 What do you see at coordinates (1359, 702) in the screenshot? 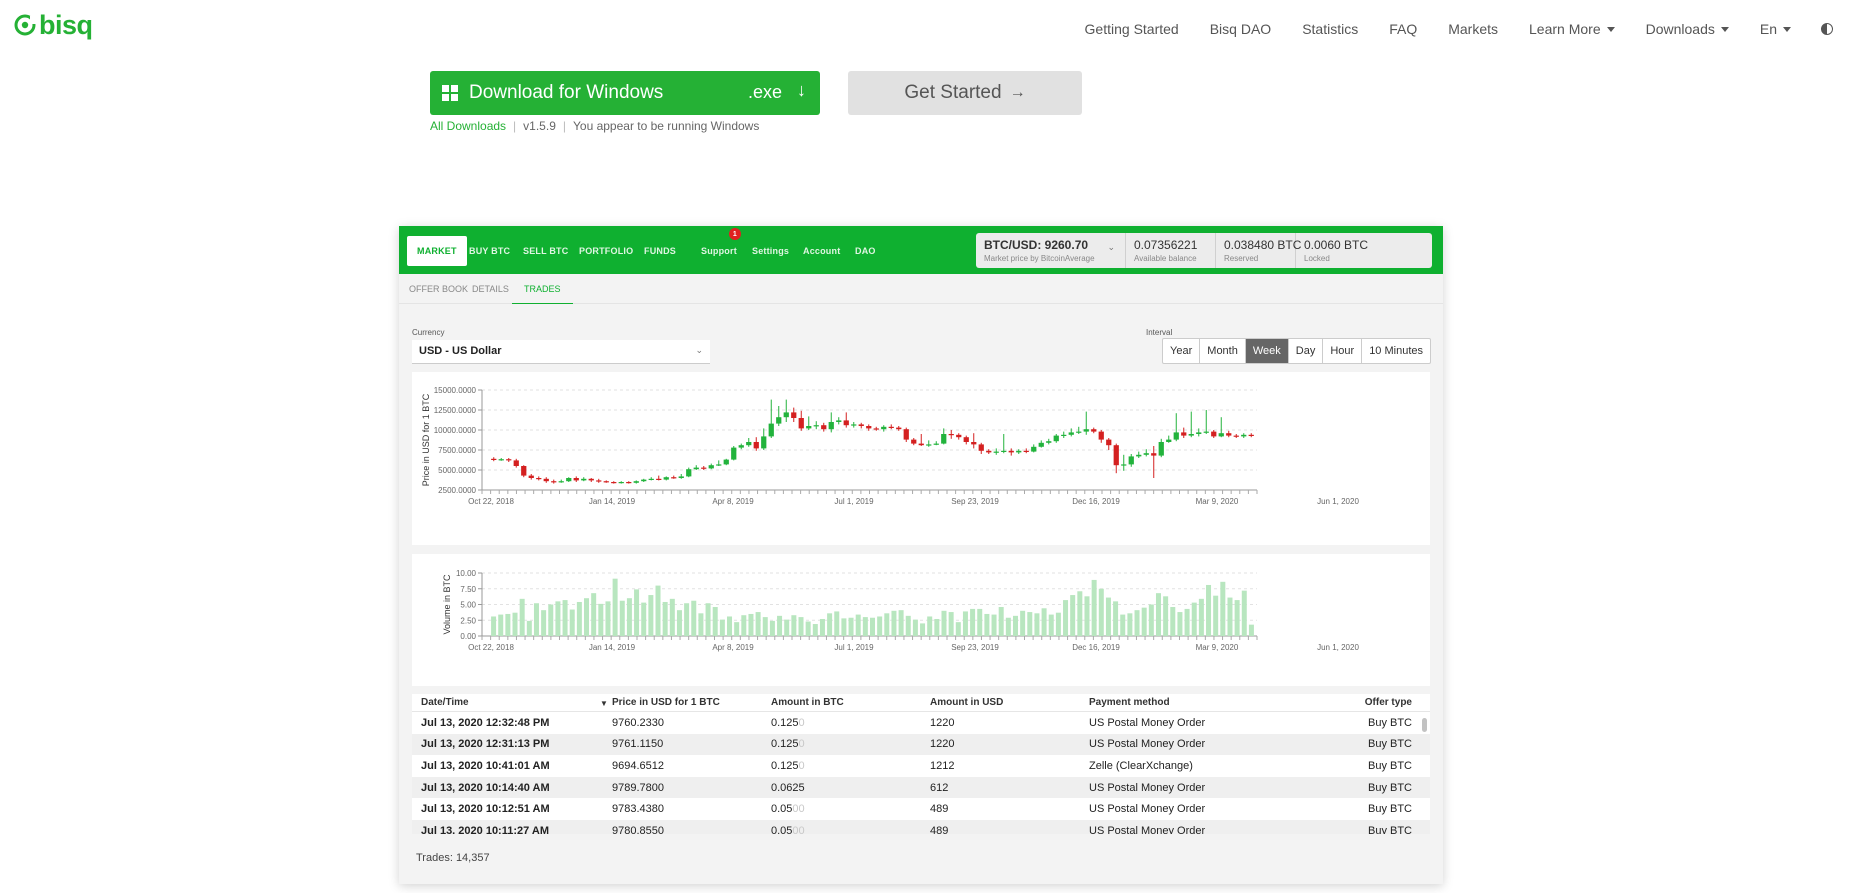
I see `column-header: Offer type` at bounding box center [1359, 702].